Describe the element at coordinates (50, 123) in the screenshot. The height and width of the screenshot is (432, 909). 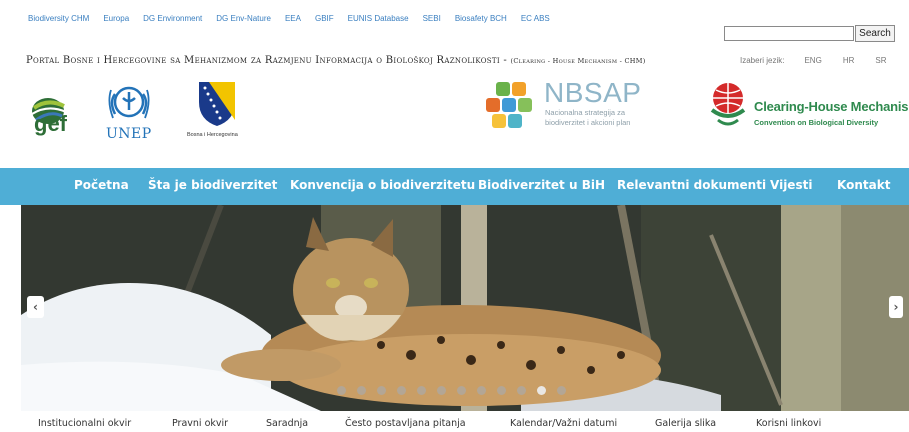
I see `gef-logo-text: gef` at that location.